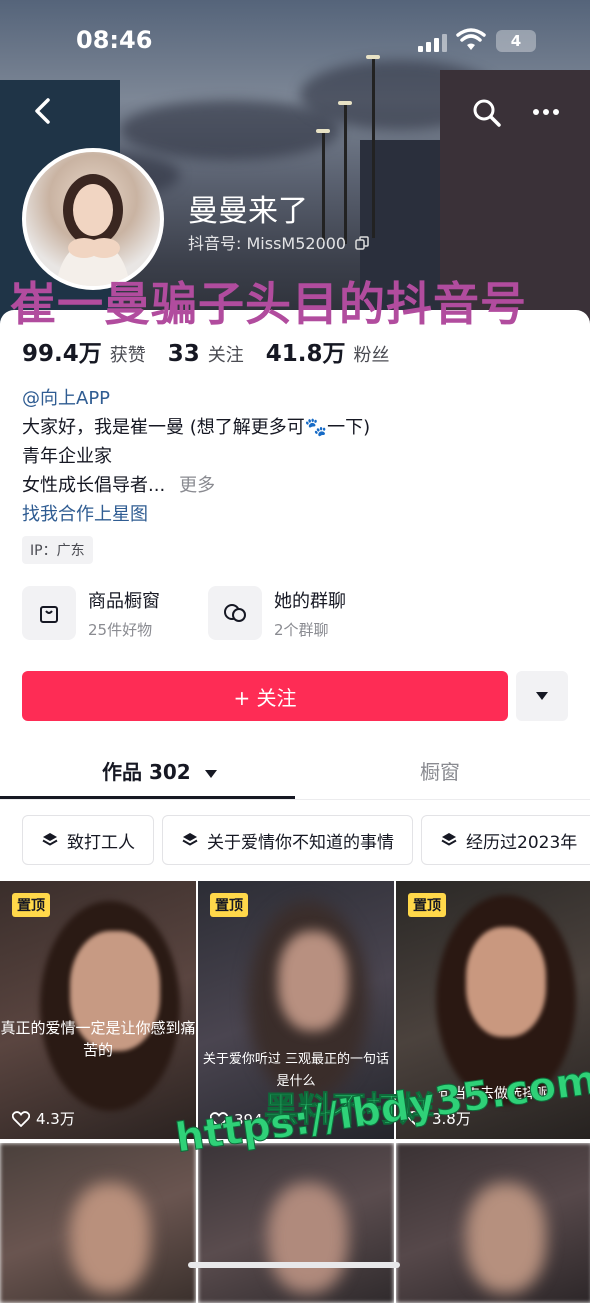 This screenshot has height=1303, width=590. What do you see at coordinates (372, 354) in the screenshot?
I see `followers-label: 粉丝` at bounding box center [372, 354].